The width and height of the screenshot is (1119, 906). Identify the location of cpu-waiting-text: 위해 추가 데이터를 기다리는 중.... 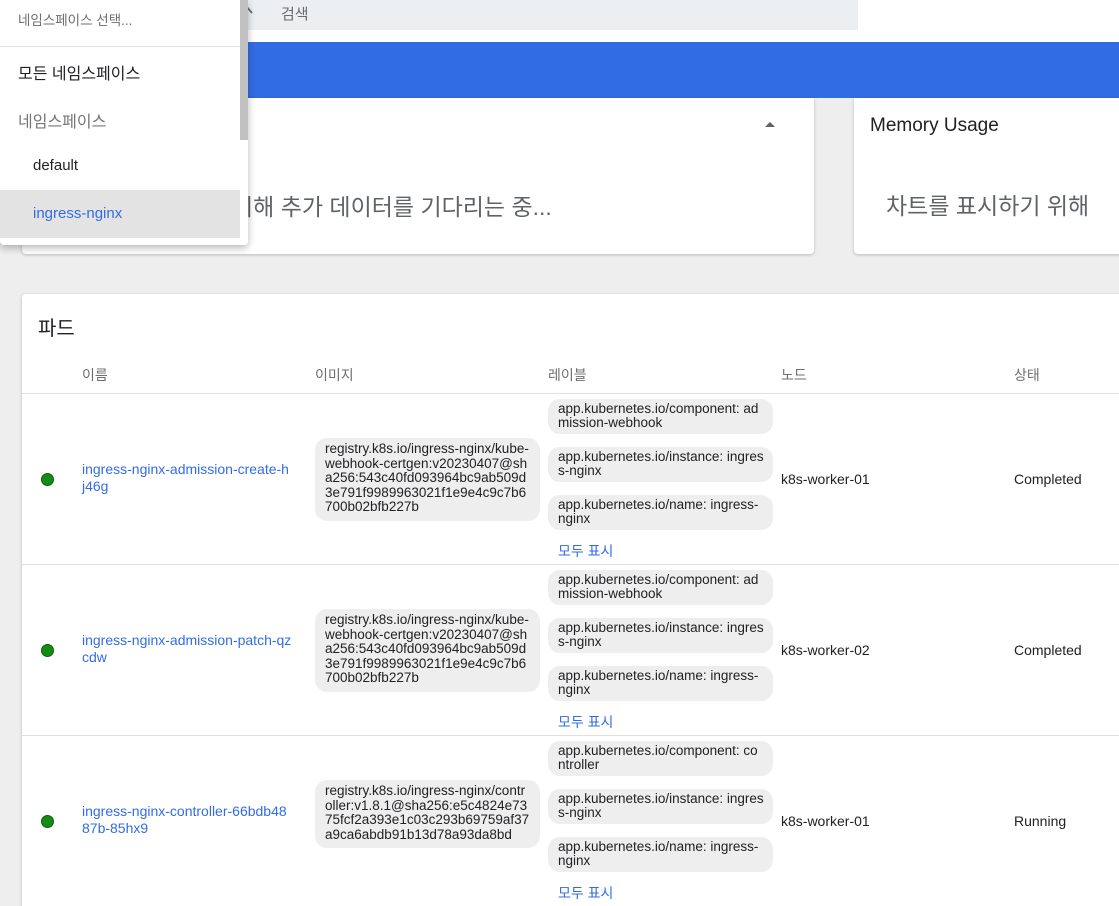
(392, 207).